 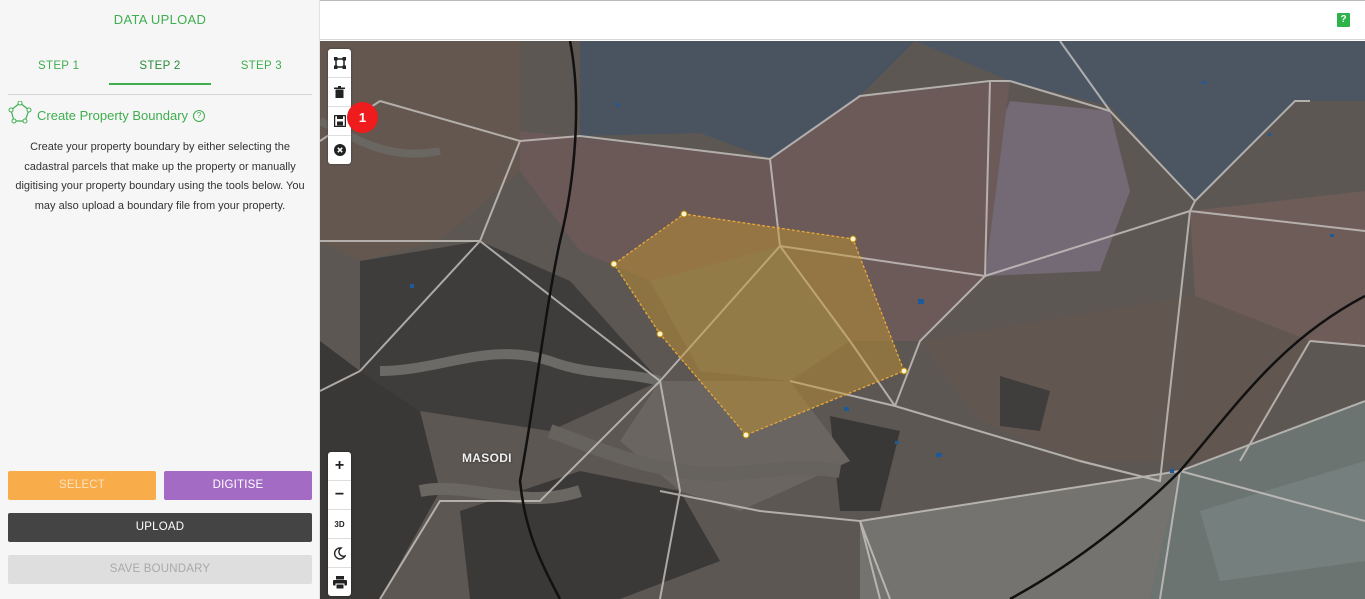 I want to click on night-mode-icon, so click(x=339, y=553).